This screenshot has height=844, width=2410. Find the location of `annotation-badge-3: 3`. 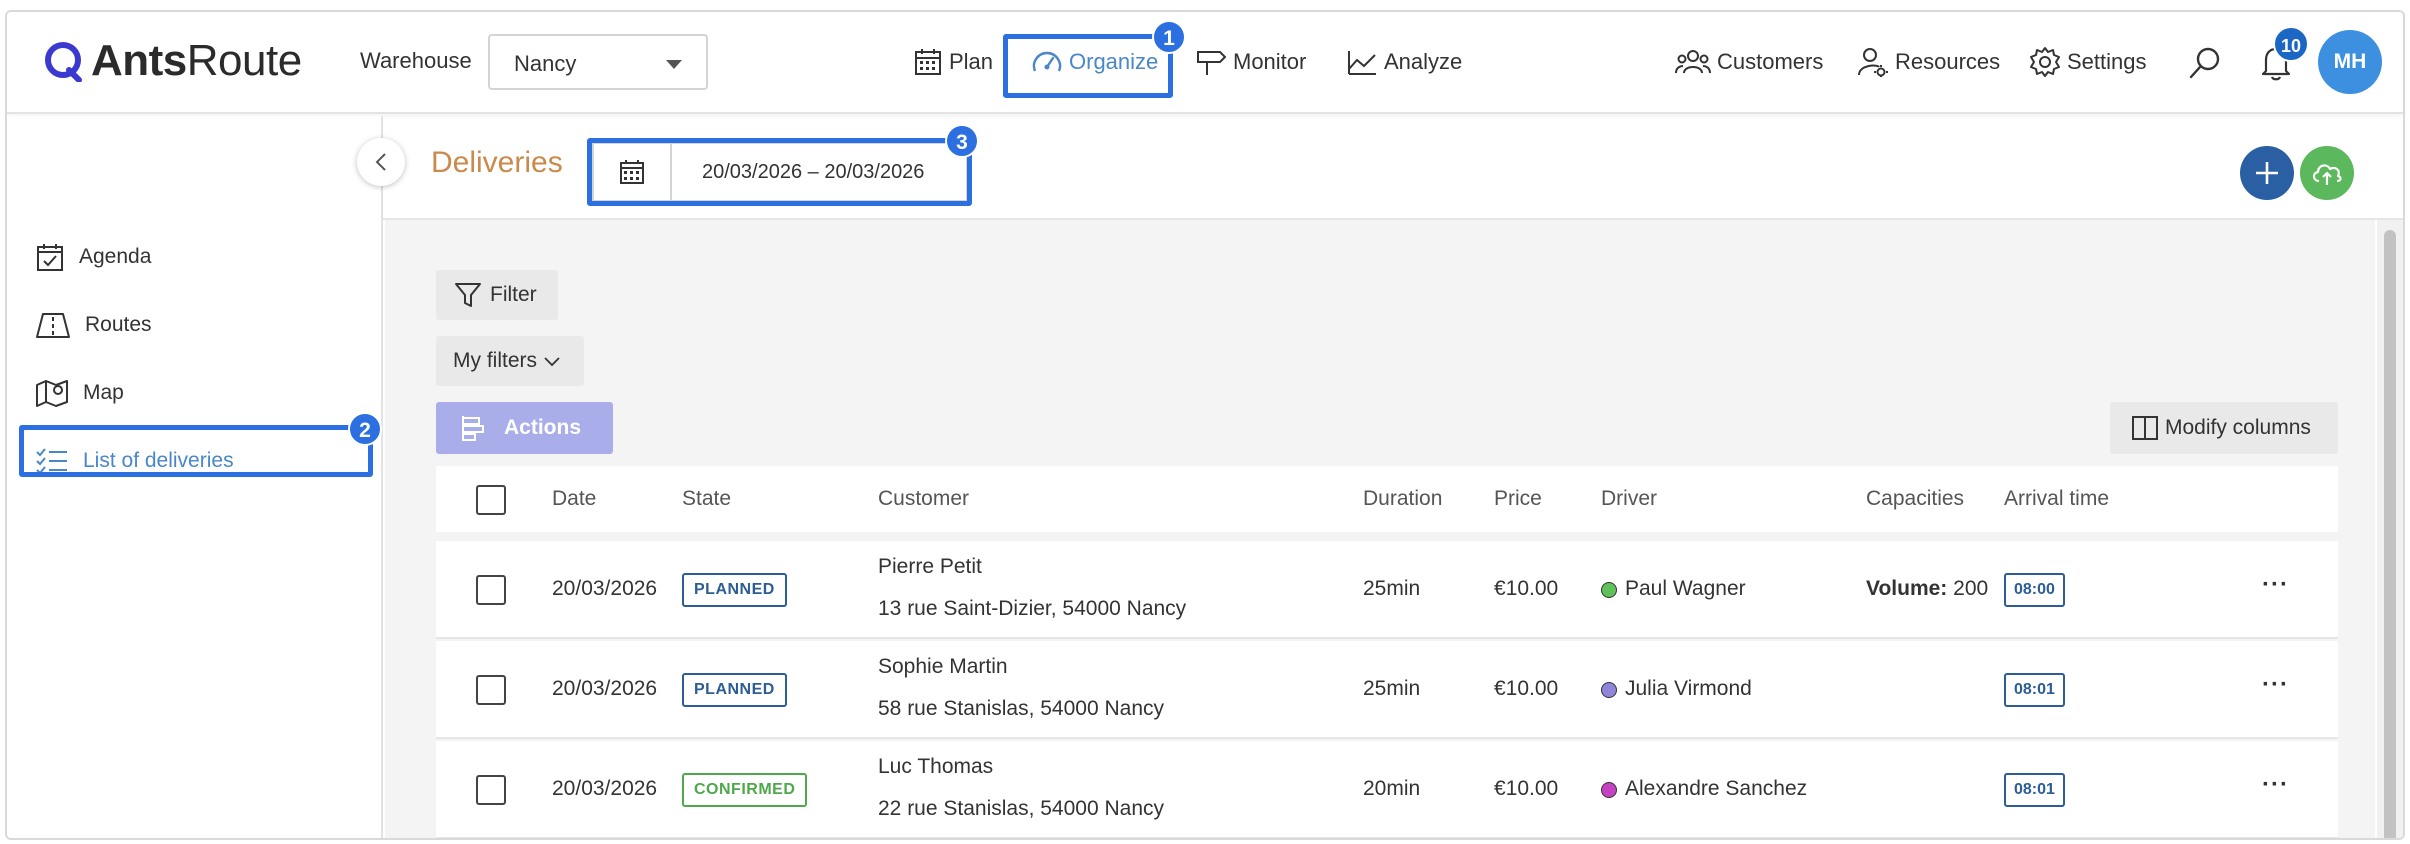

annotation-badge-3: 3 is located at coordinates (962, 141).